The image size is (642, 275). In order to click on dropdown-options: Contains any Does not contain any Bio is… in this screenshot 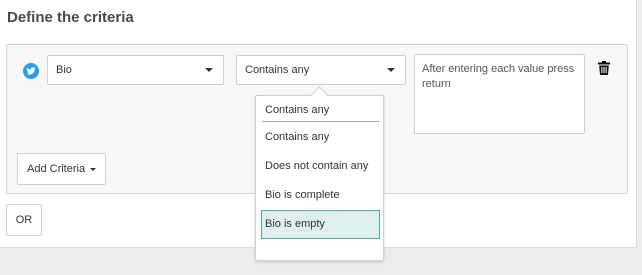, I will do `click(320, 181)`.